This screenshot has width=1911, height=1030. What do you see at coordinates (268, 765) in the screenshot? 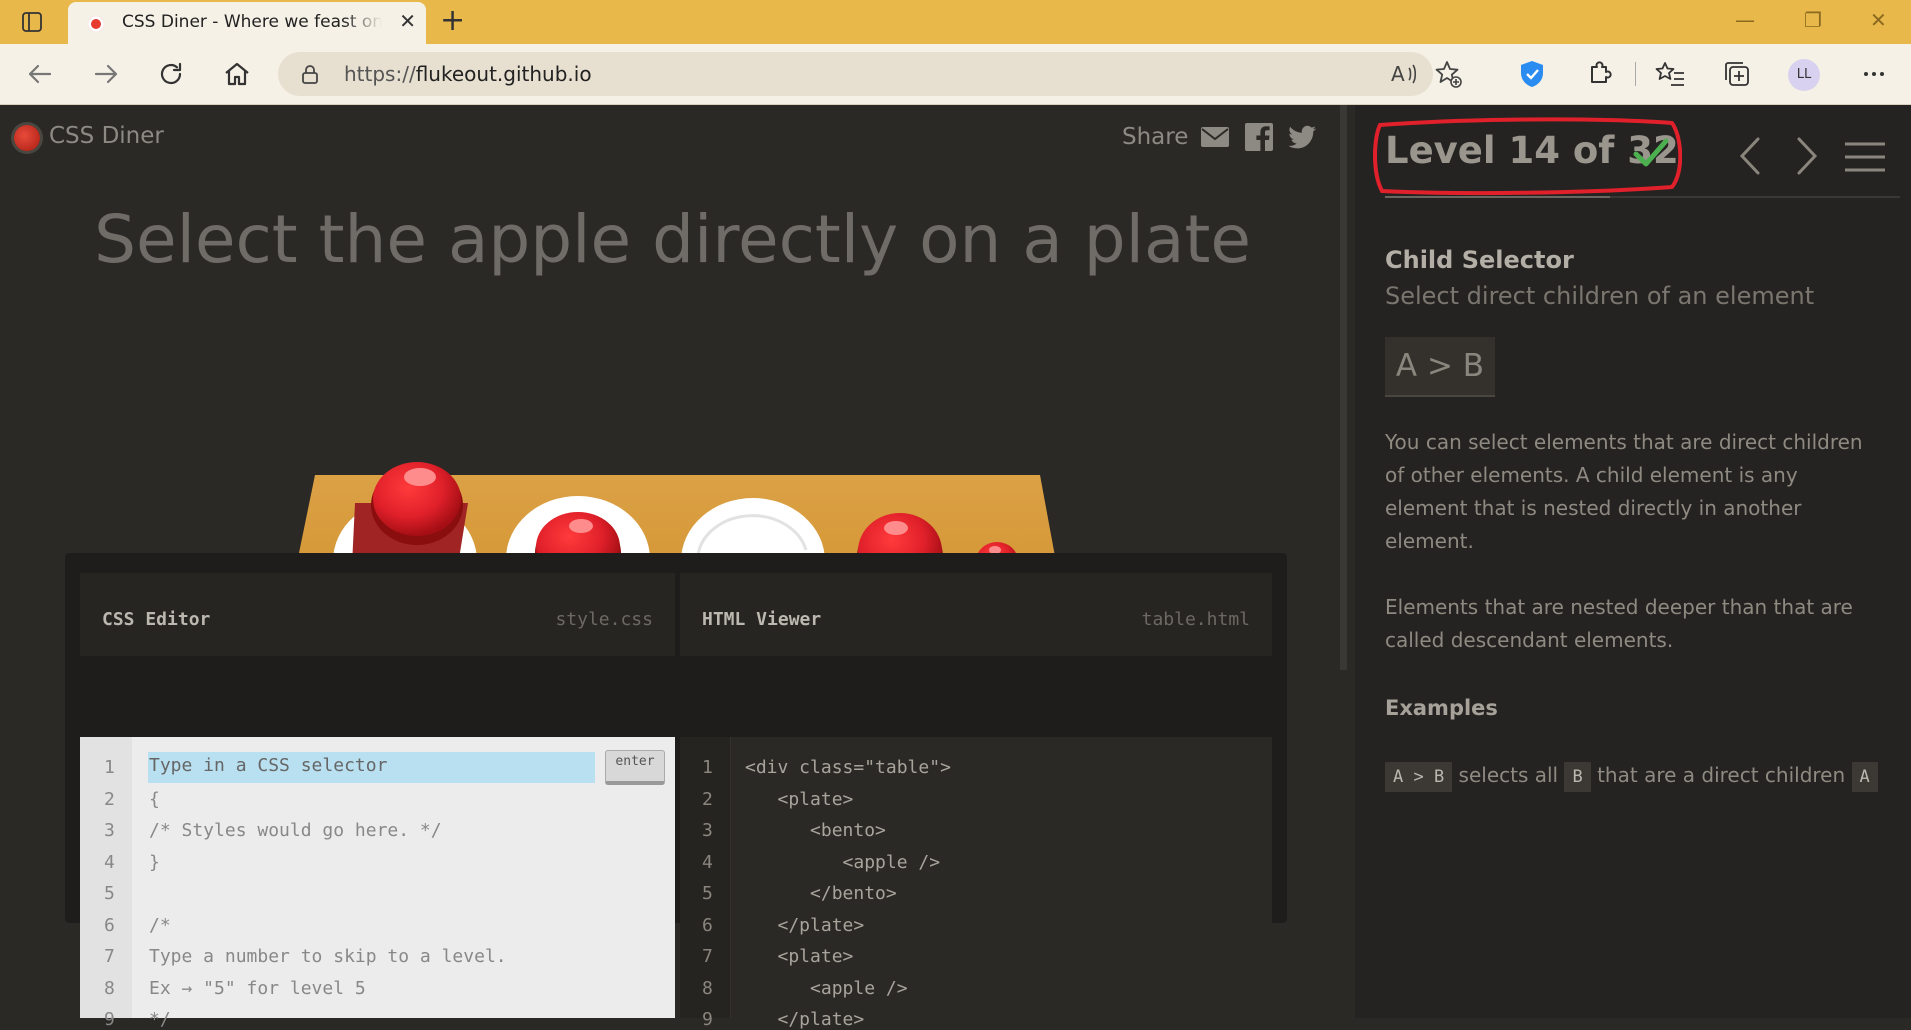
I see `css-selector-input: Type in a CSS selector` at bounding box center [268, 765].